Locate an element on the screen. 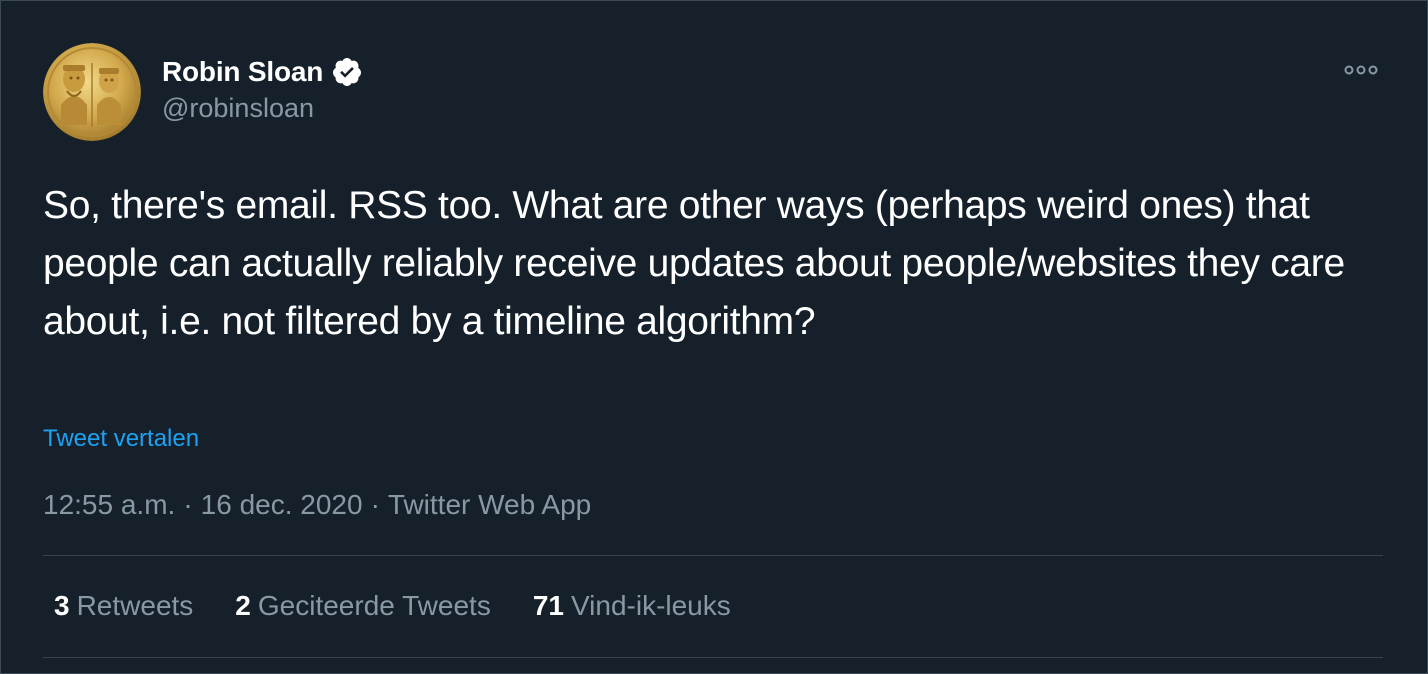 The width and height of the screenshot is (1428, 674). tweet-meta: 12:55 a.m. · 16 dec. 2020 · Twitter Web App is located at coordinates (317, 505).